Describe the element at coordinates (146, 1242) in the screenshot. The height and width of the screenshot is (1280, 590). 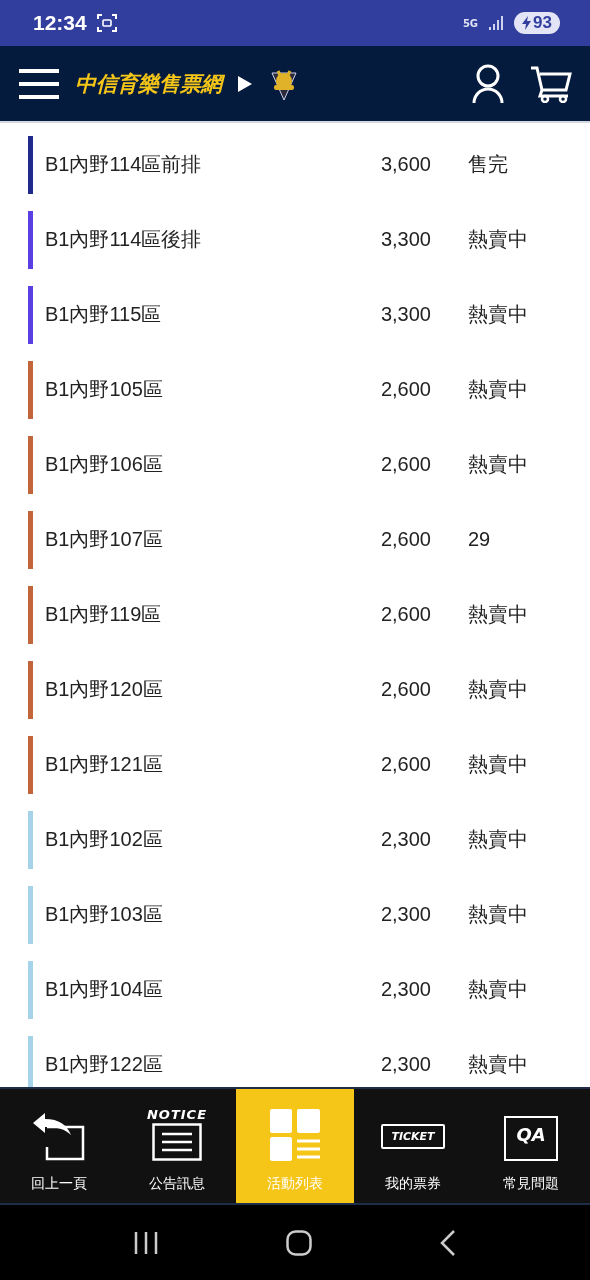
I see `recent-apps-icon` at that location.